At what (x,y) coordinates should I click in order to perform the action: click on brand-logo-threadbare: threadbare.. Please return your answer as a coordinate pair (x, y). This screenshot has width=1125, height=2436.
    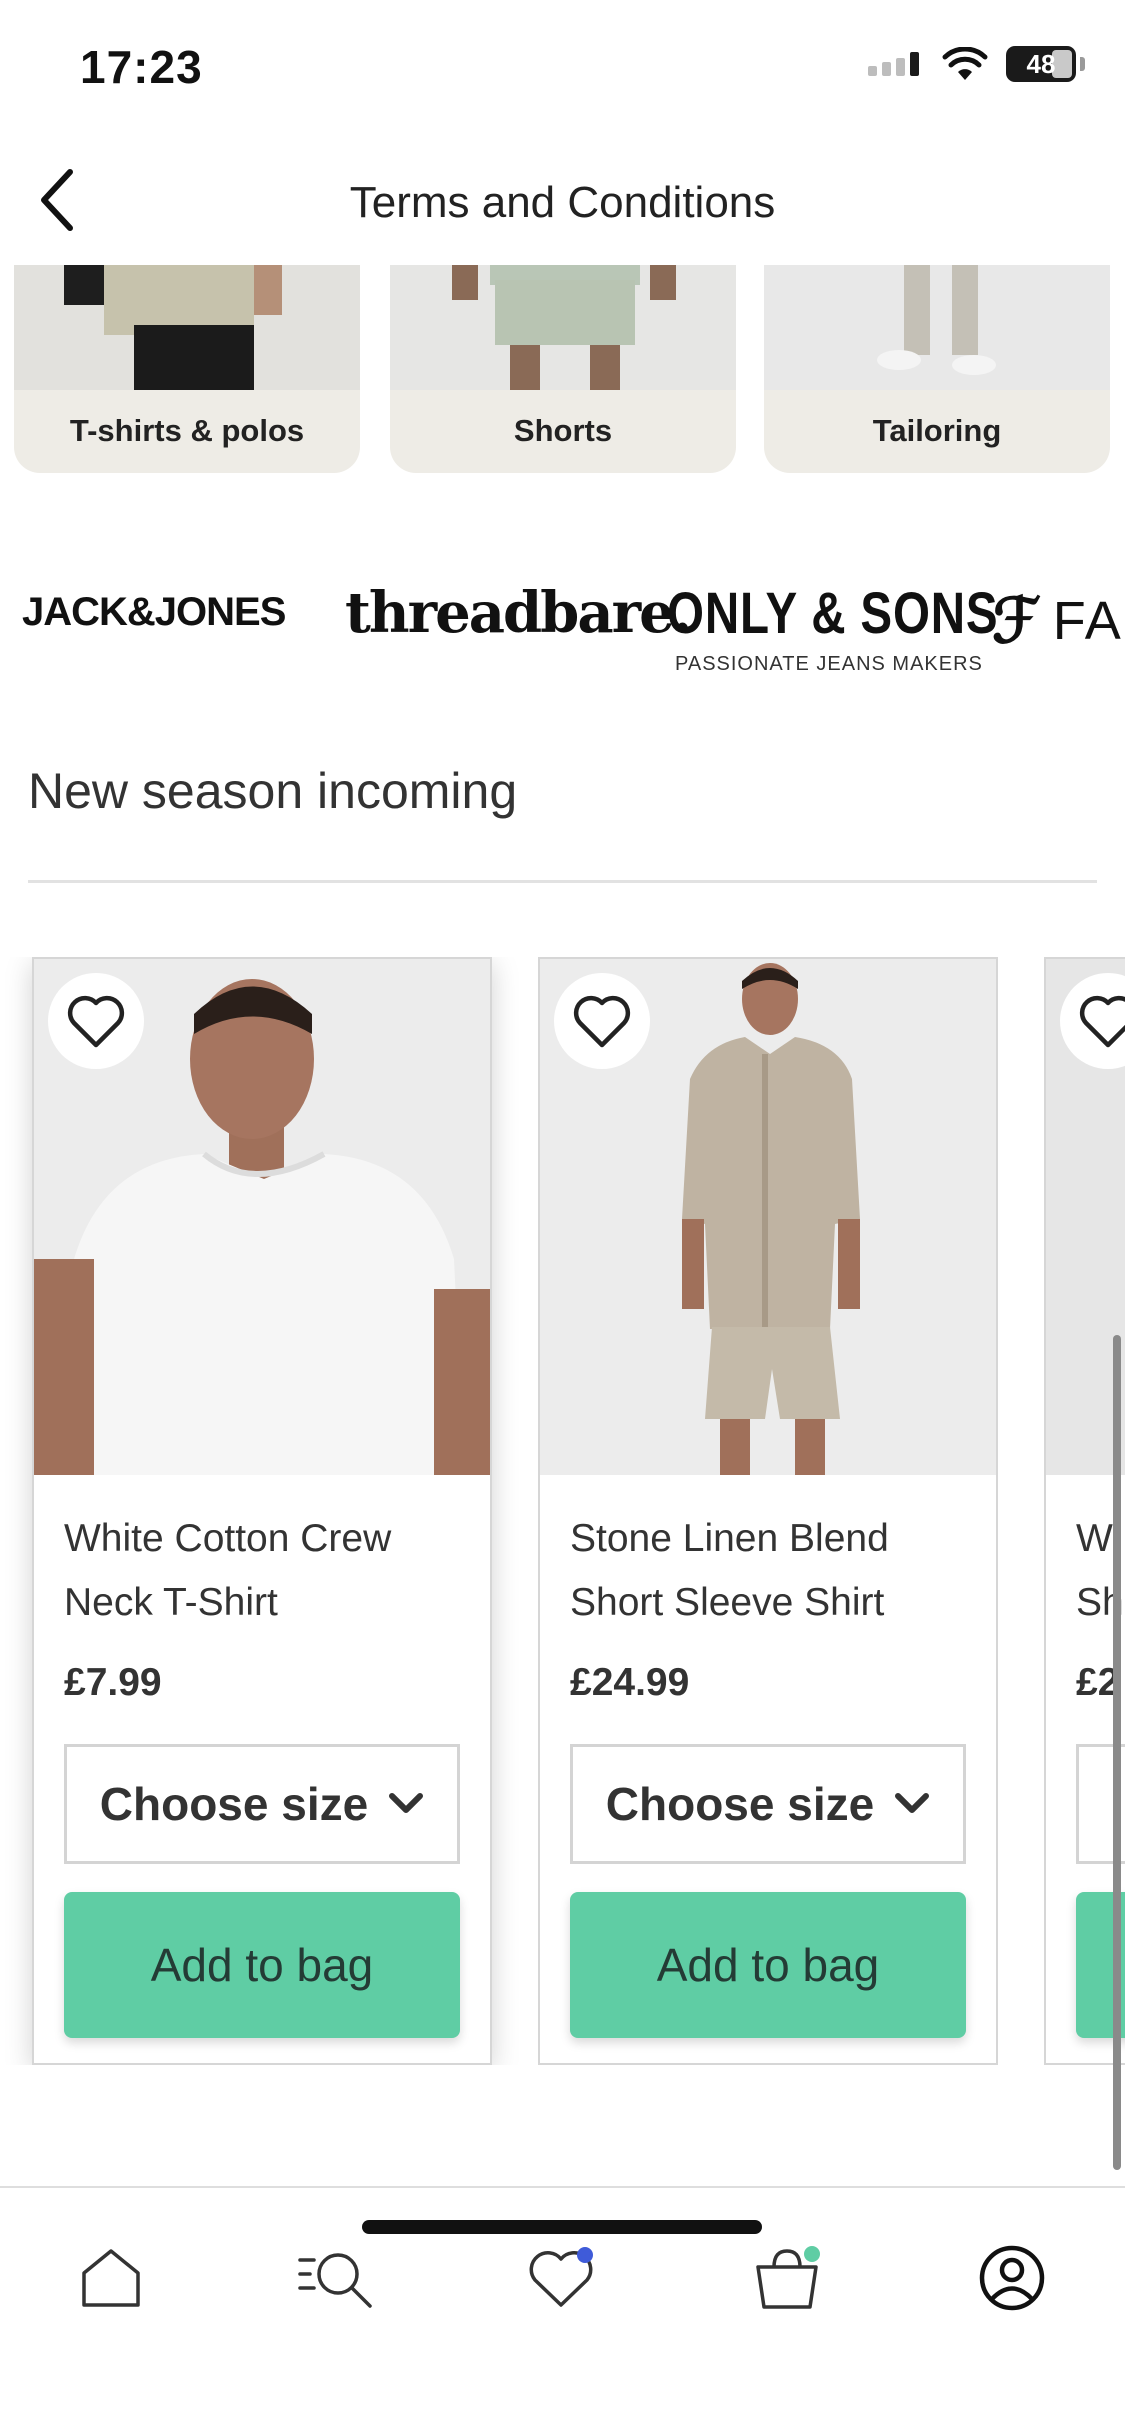
    Looking at the image, I should click on (518, 613).